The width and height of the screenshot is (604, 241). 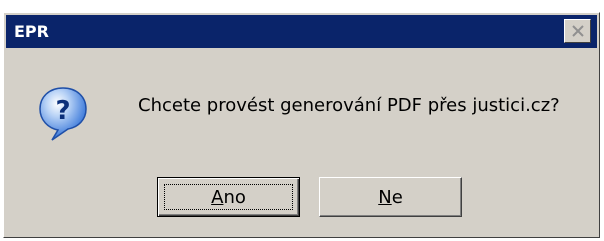 I want to click on no-button: Ne, so click(x=390, y=197).